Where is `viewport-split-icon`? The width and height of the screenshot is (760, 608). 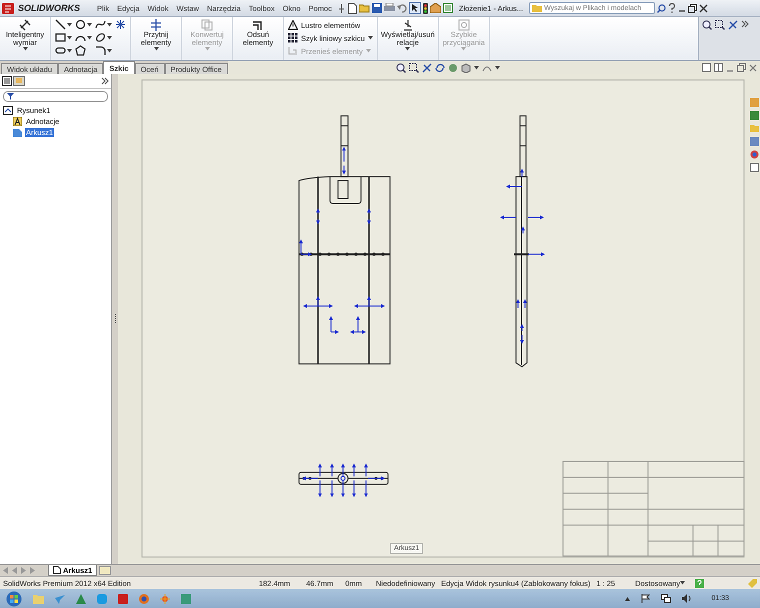 viewport-split-icon is located at coordinates (718, 67).